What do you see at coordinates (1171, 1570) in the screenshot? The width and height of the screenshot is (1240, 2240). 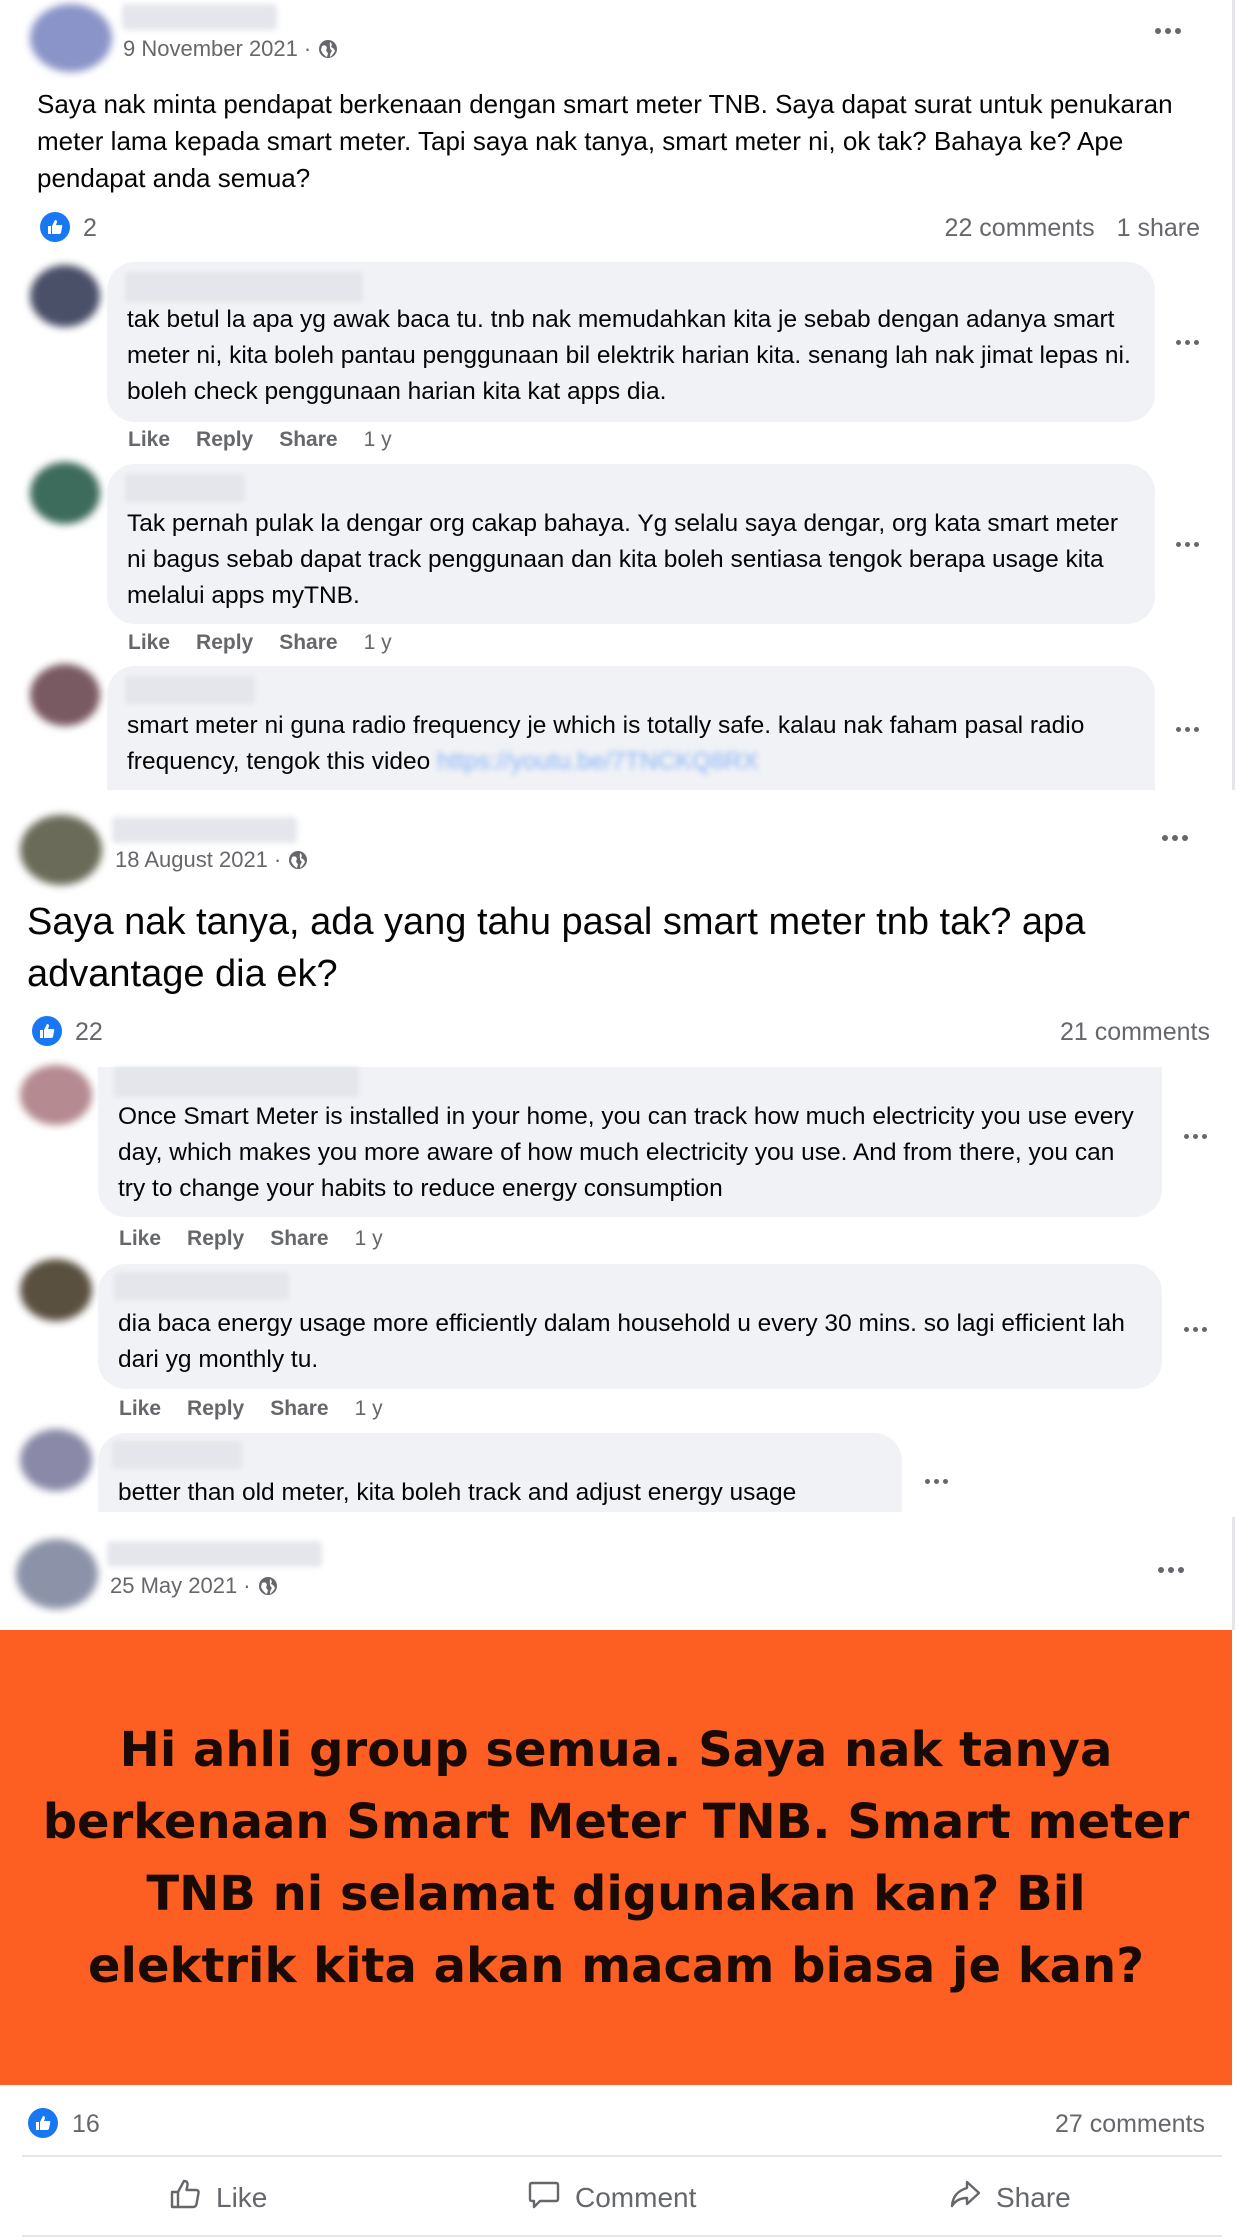 I see `post-3-more-options-icon` at bounding box center [1171, 1570].